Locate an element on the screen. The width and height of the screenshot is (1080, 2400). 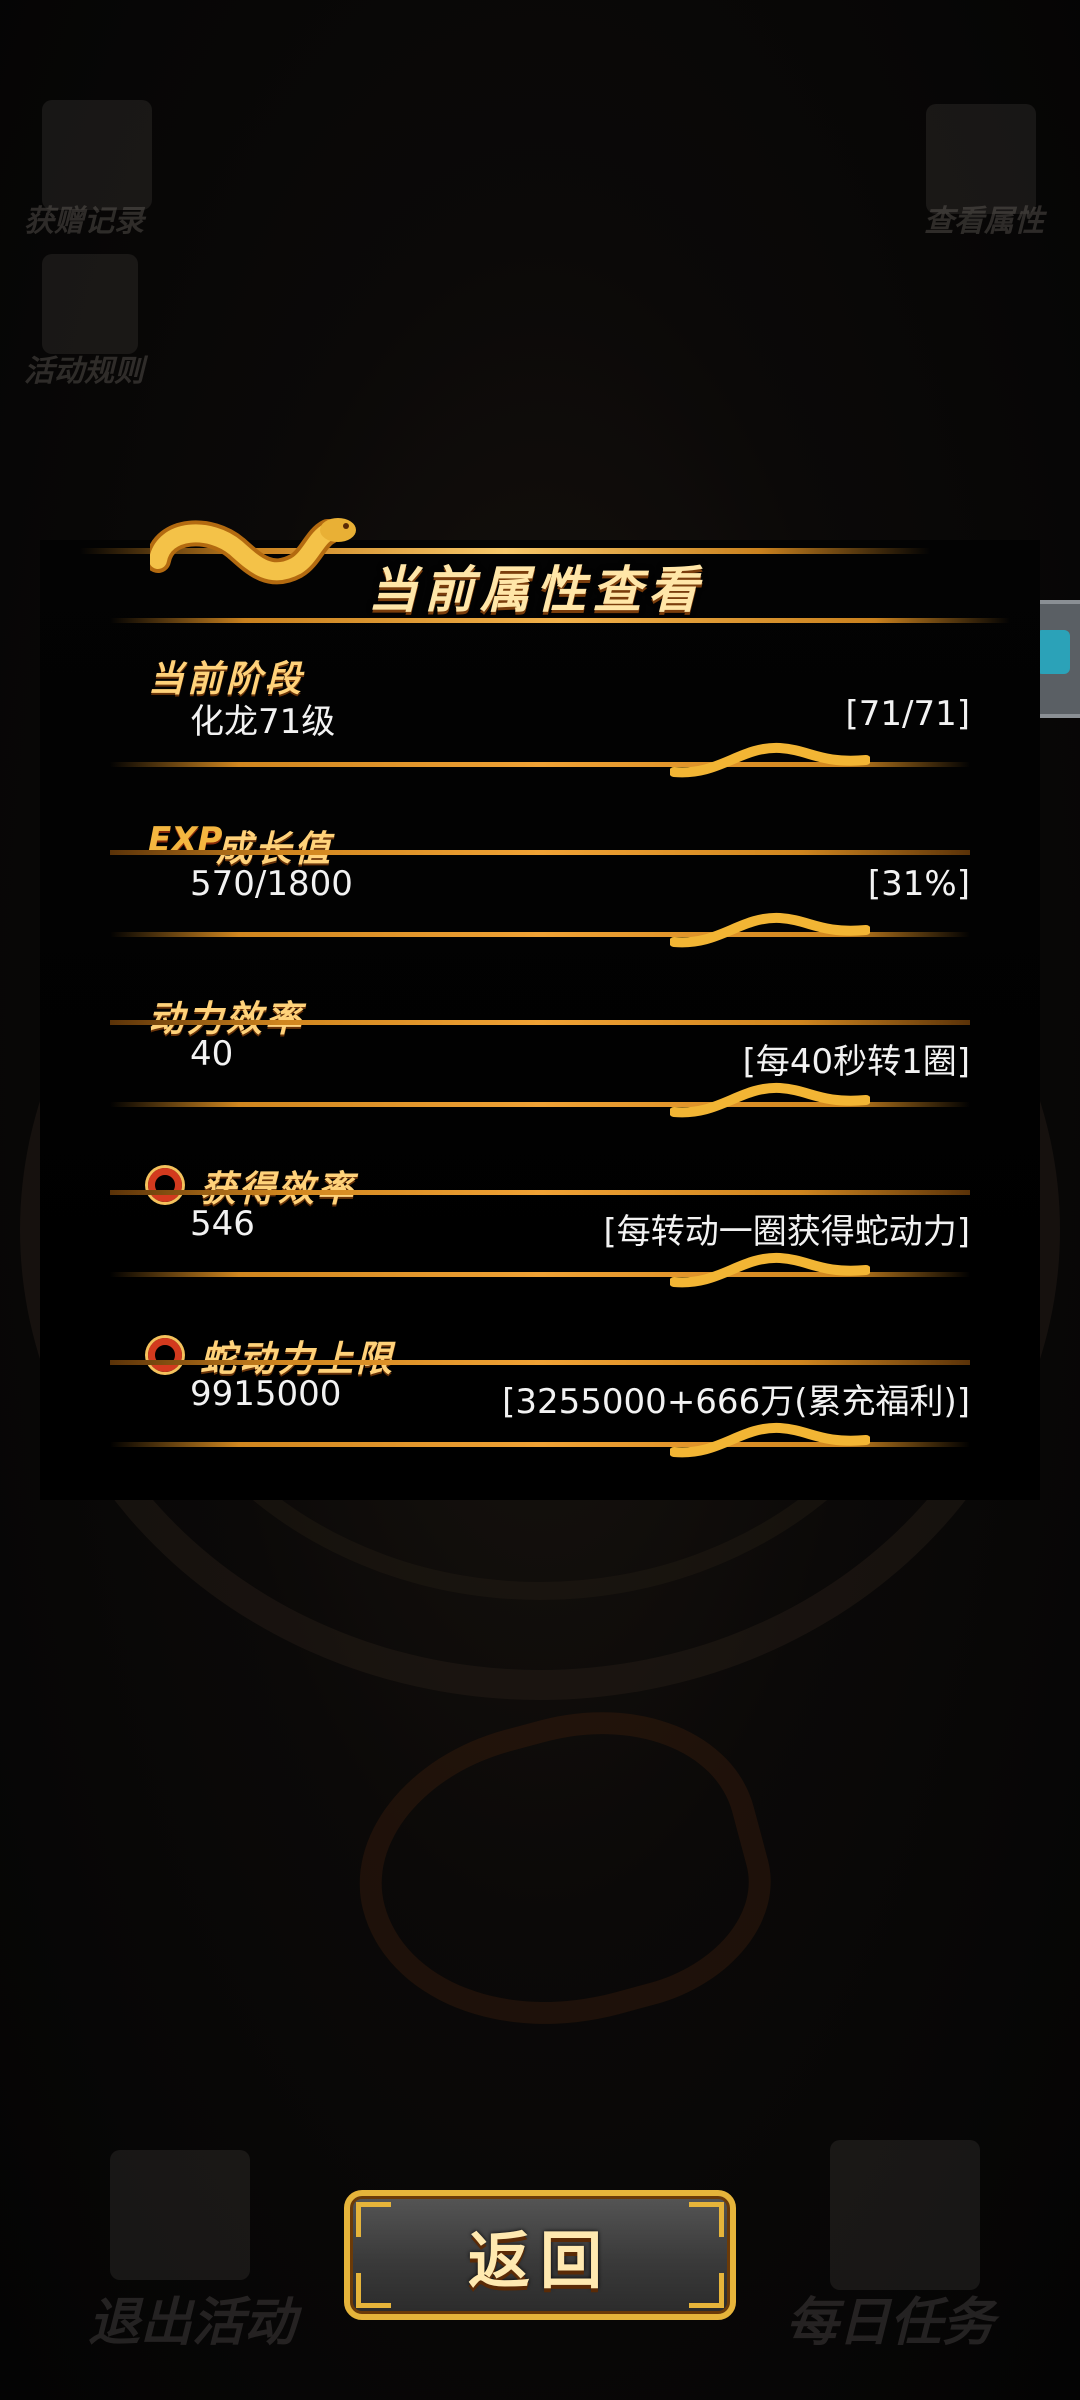
snake-power-cap-value: 9915000 is located at coordinates (266, 1394).